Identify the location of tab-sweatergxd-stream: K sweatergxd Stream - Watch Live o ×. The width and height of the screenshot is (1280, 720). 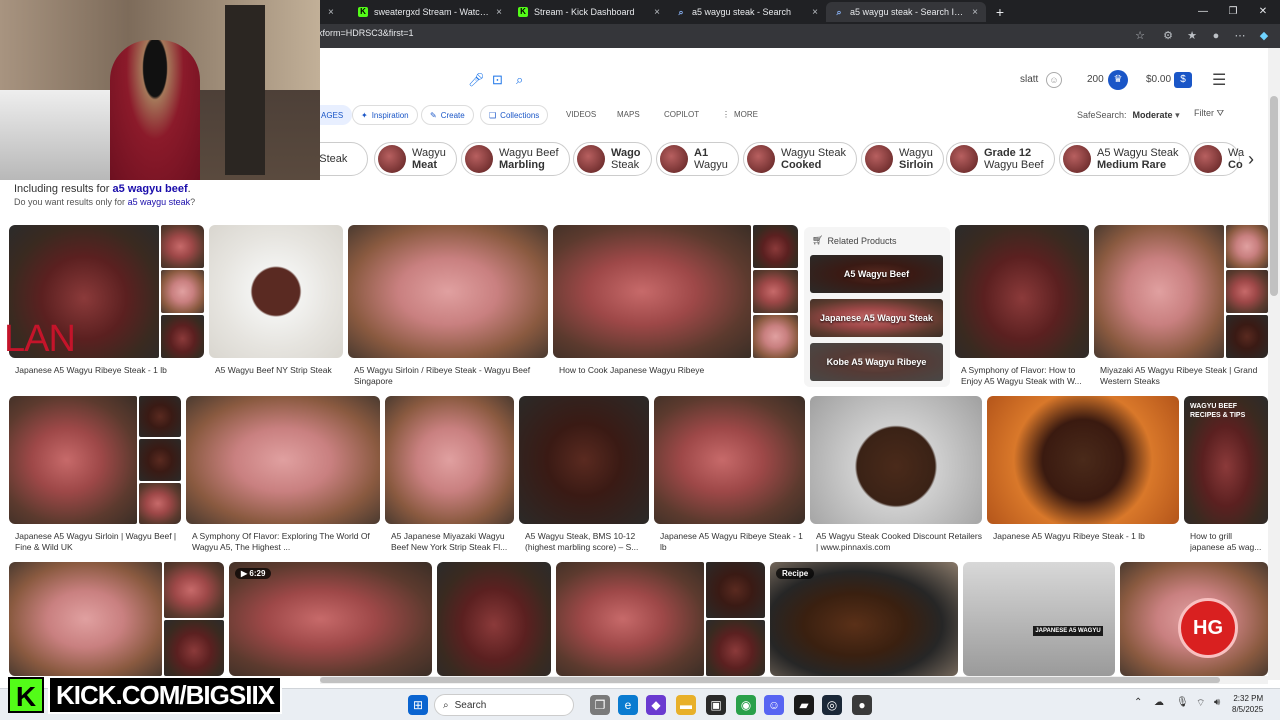
(430, 12).